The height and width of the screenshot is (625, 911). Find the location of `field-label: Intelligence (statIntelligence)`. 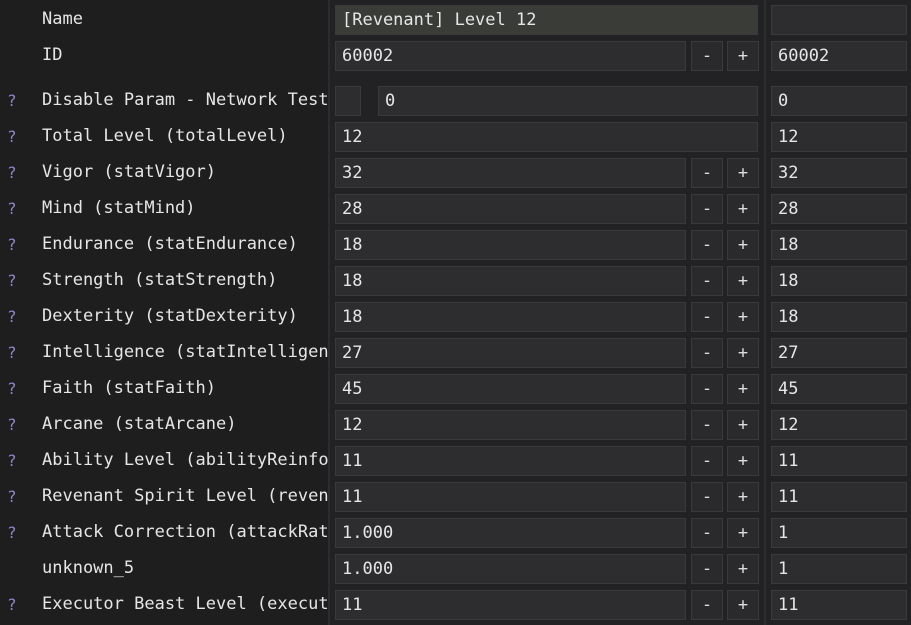

field-label: Intelligence (statIntelligence) is located at coordinates (185, 352).